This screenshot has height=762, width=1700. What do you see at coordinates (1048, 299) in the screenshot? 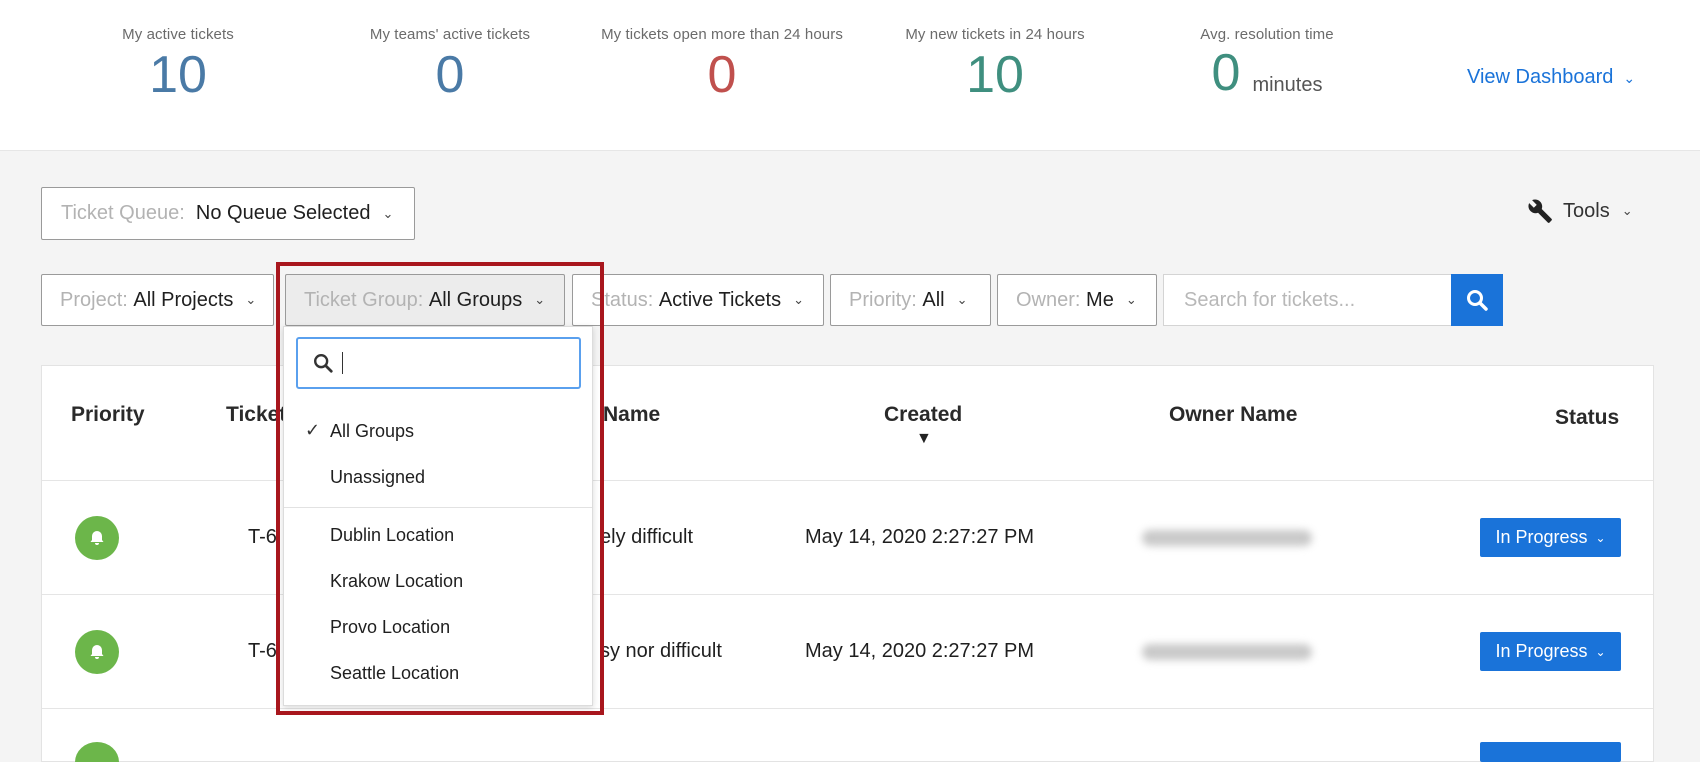
I see `owner-filter-label: Owner:` at bounding box center [1048, 299].